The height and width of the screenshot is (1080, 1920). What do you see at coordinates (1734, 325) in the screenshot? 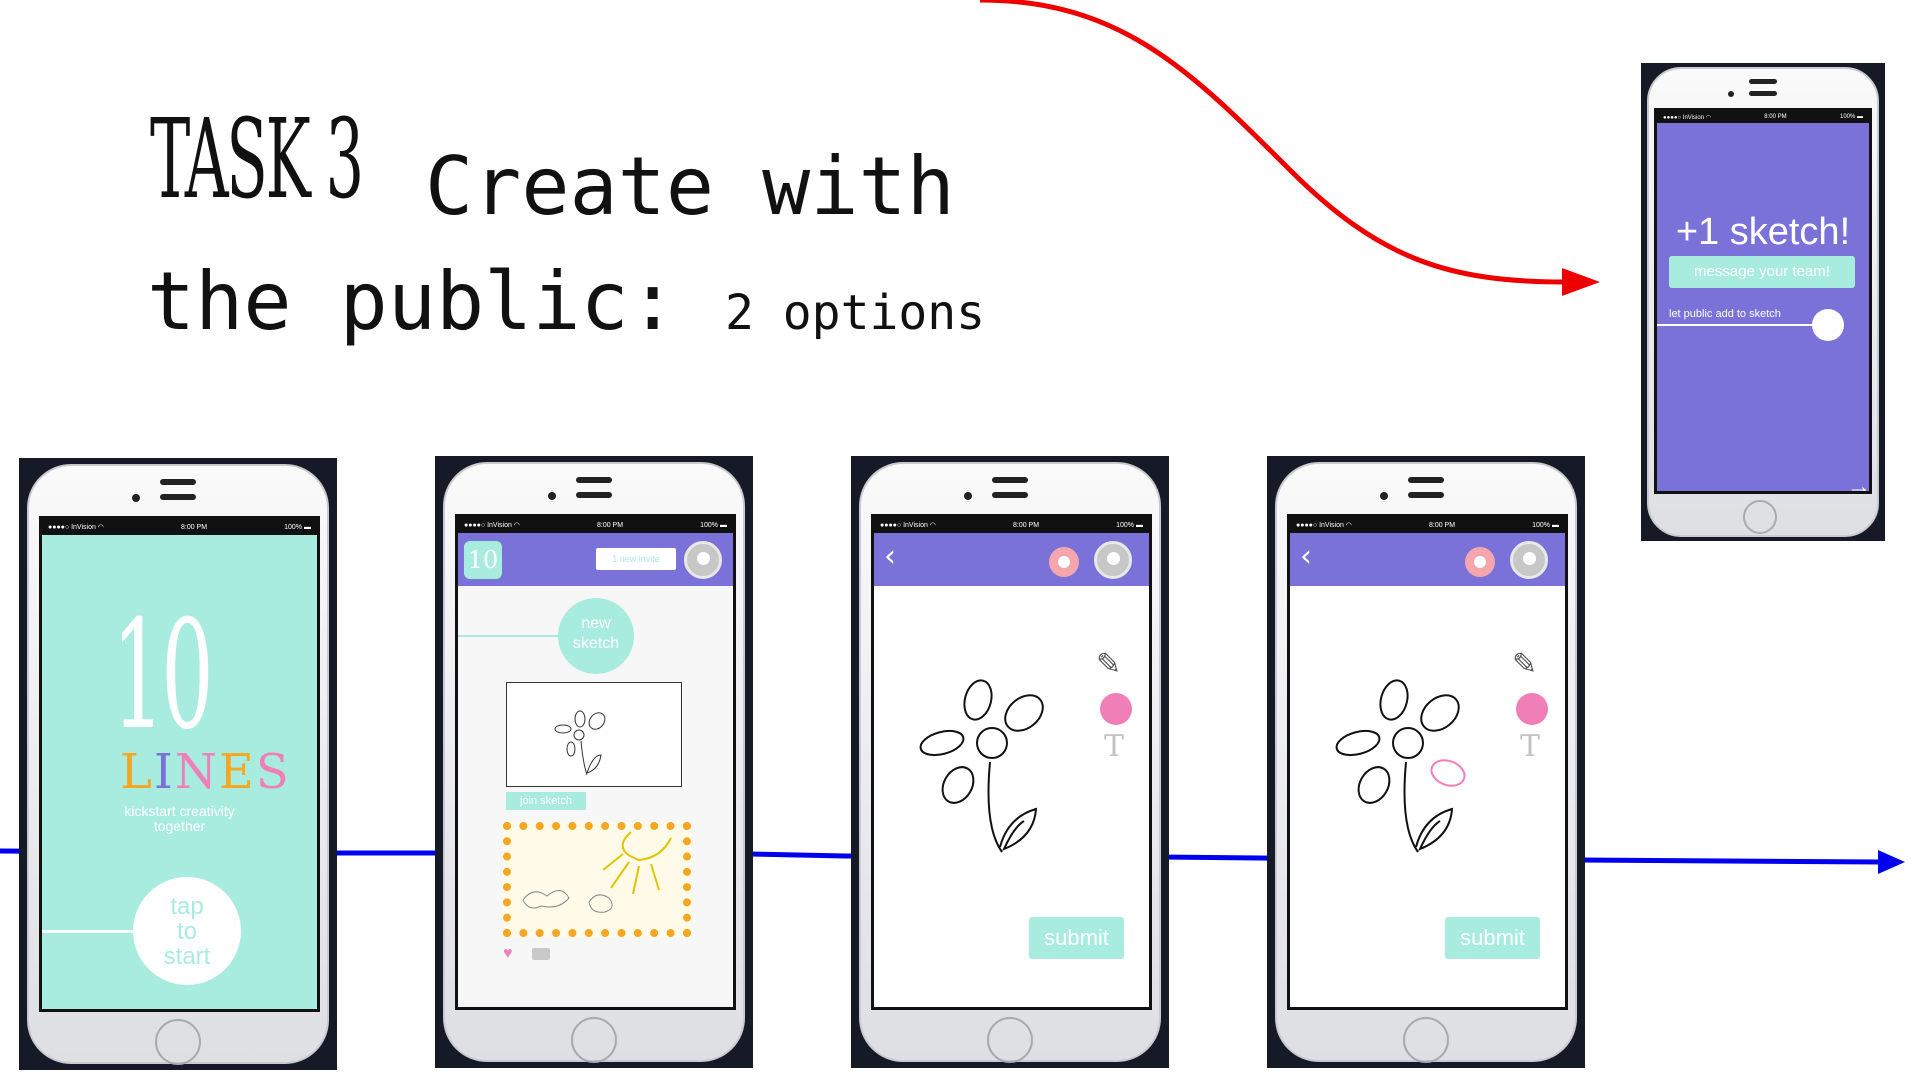
I see `public-toggle-track` at bounding box center [1734, 325].